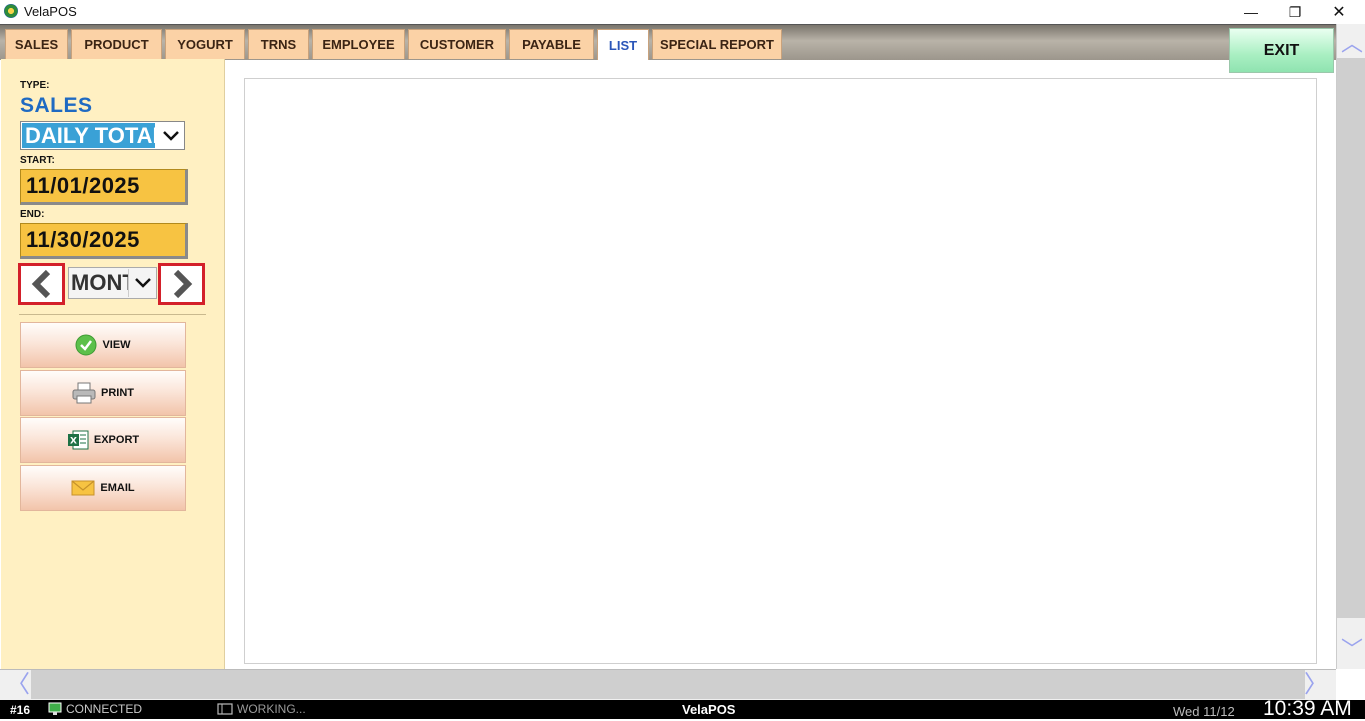 The height and width of the screenshot is (721, 1365). Describe the element at coordinates (682, 12) in the screenshot. I see `title-bar: VelaPOS — ❐ ✕` at that location.